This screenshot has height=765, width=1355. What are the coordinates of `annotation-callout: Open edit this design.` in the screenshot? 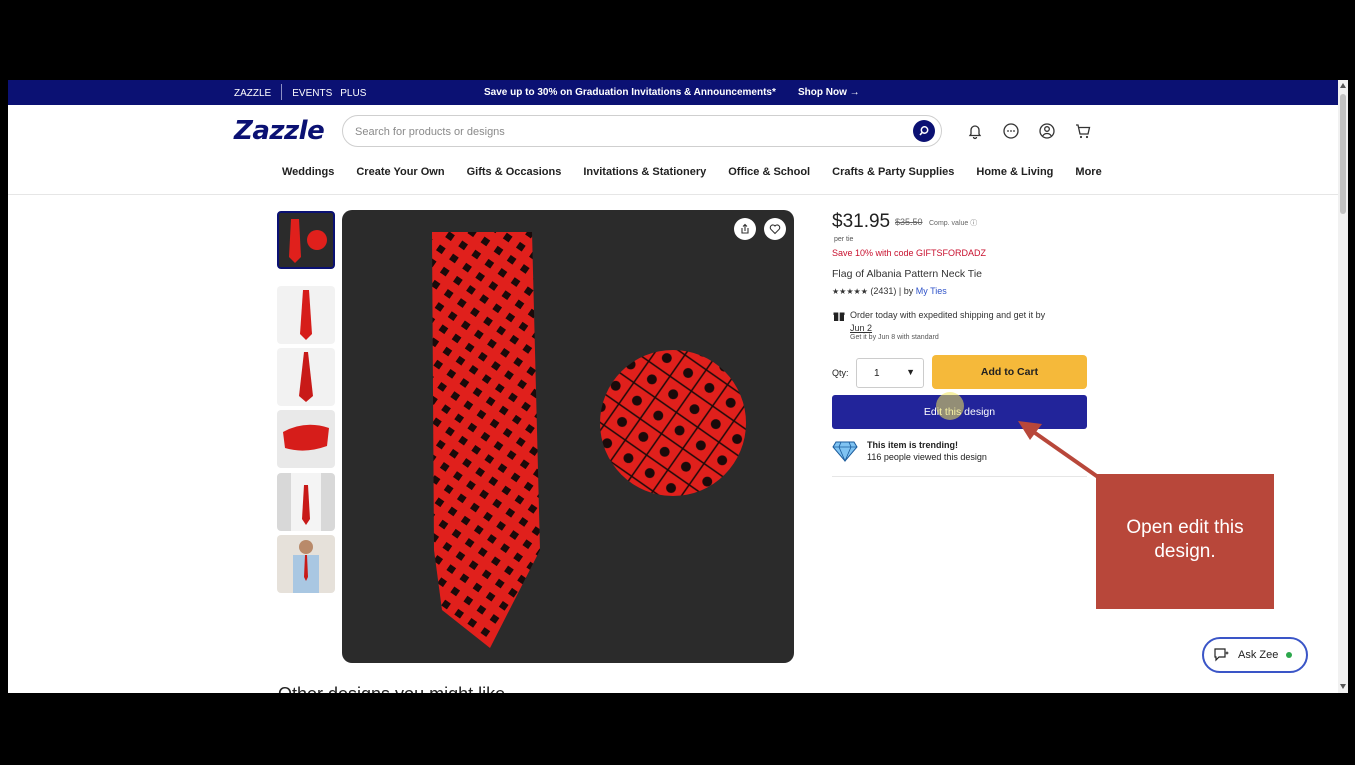 It's located at (1185, 541).